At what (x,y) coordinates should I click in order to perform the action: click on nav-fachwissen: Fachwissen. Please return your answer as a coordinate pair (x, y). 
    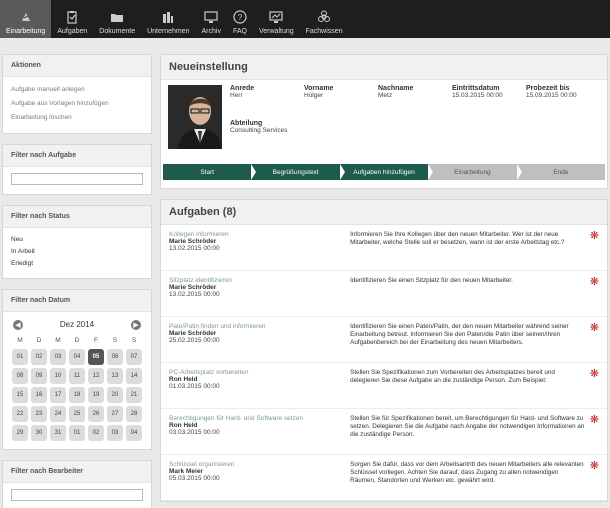
    Looking at the image, I should click on (324, 19).